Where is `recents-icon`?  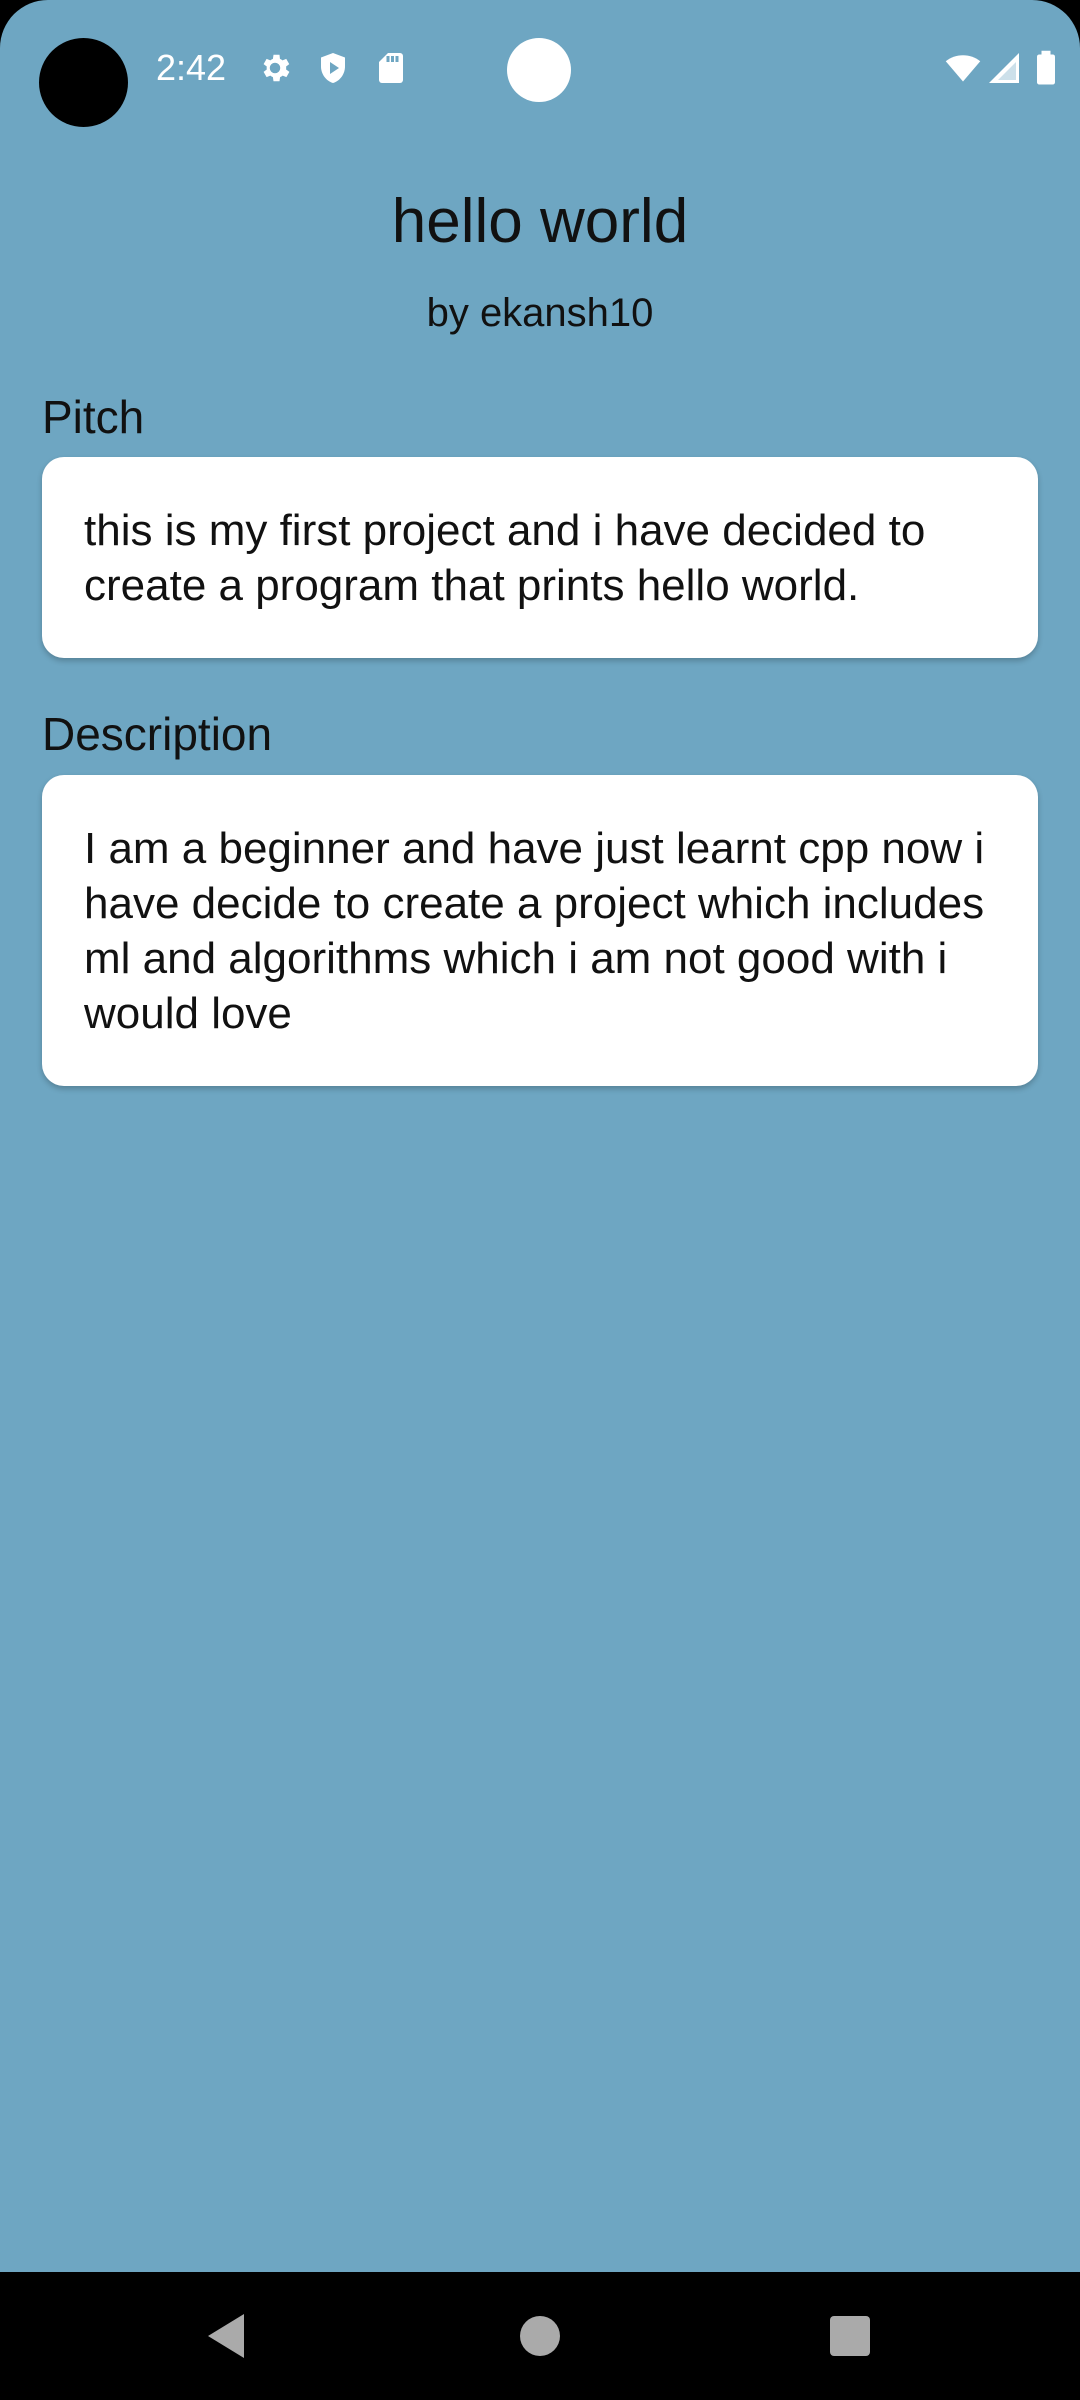
recents-icon is located at coordinates (850, 2336).